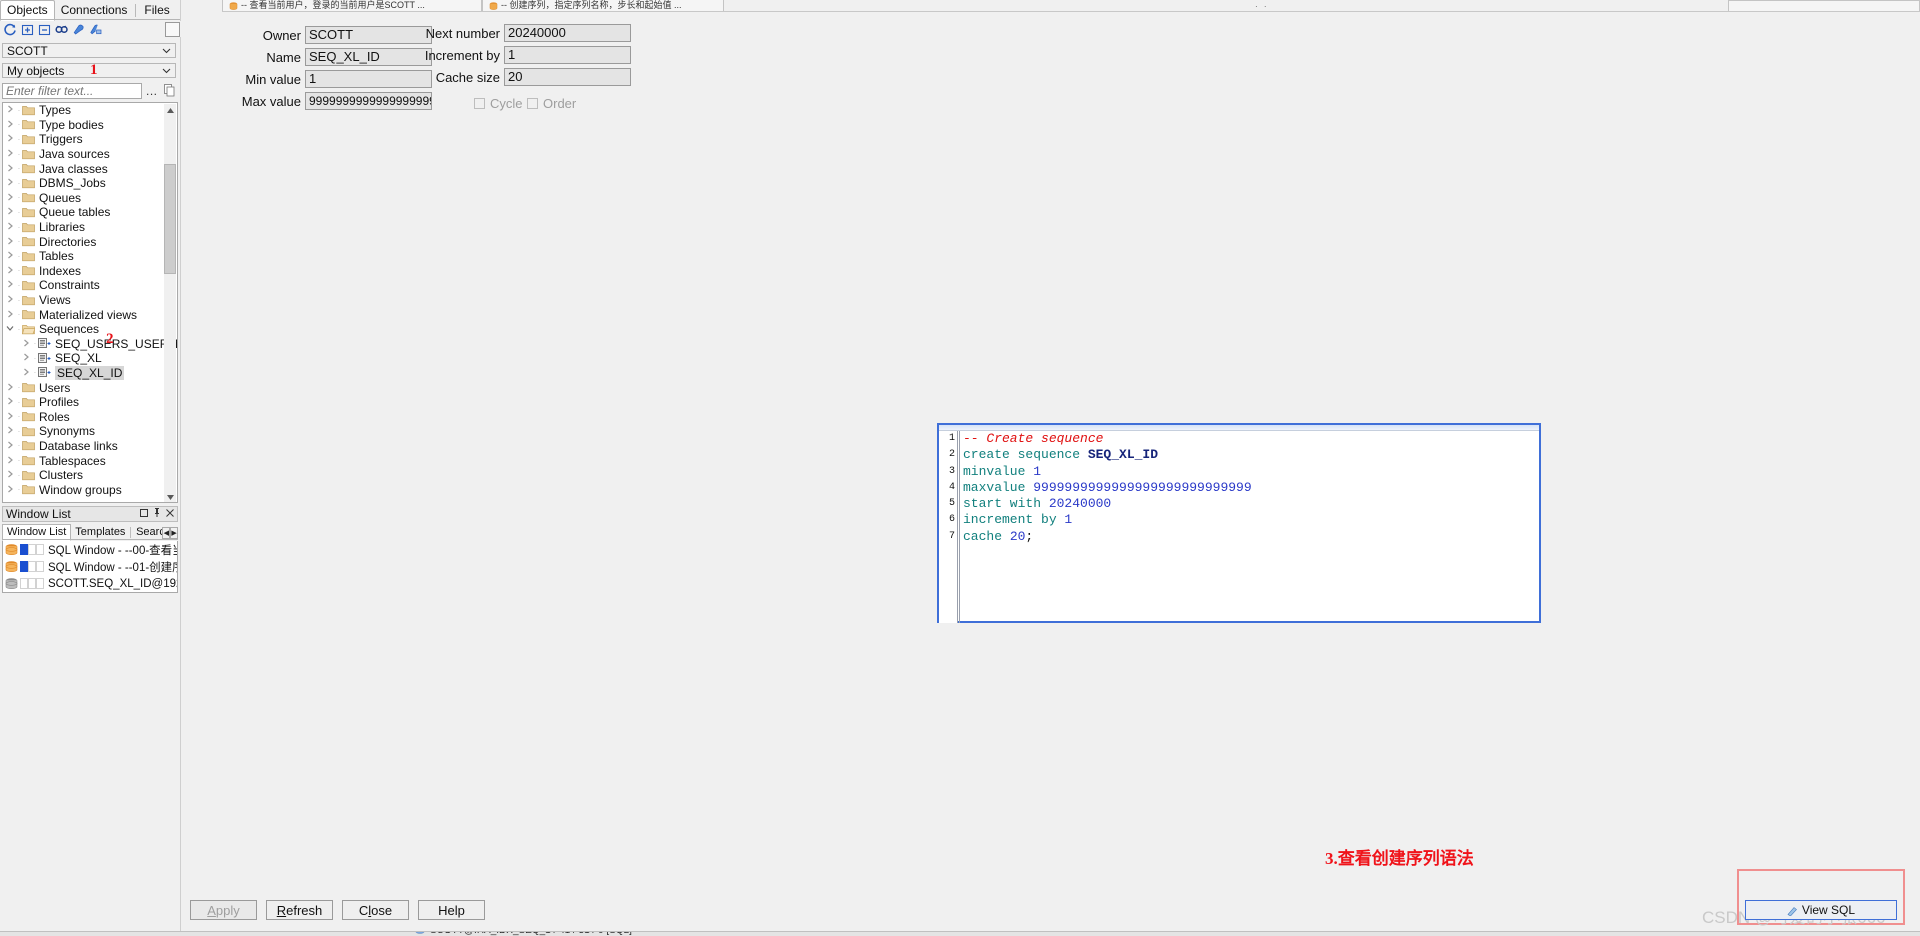  Describe the element at coordinates (451, 910) in the screenshot. I see `help-button: Help` at that location.